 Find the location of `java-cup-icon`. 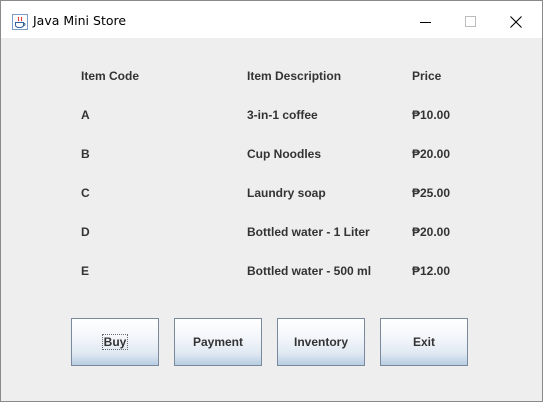

java-cup-icon is located at coordinates (20, 22).